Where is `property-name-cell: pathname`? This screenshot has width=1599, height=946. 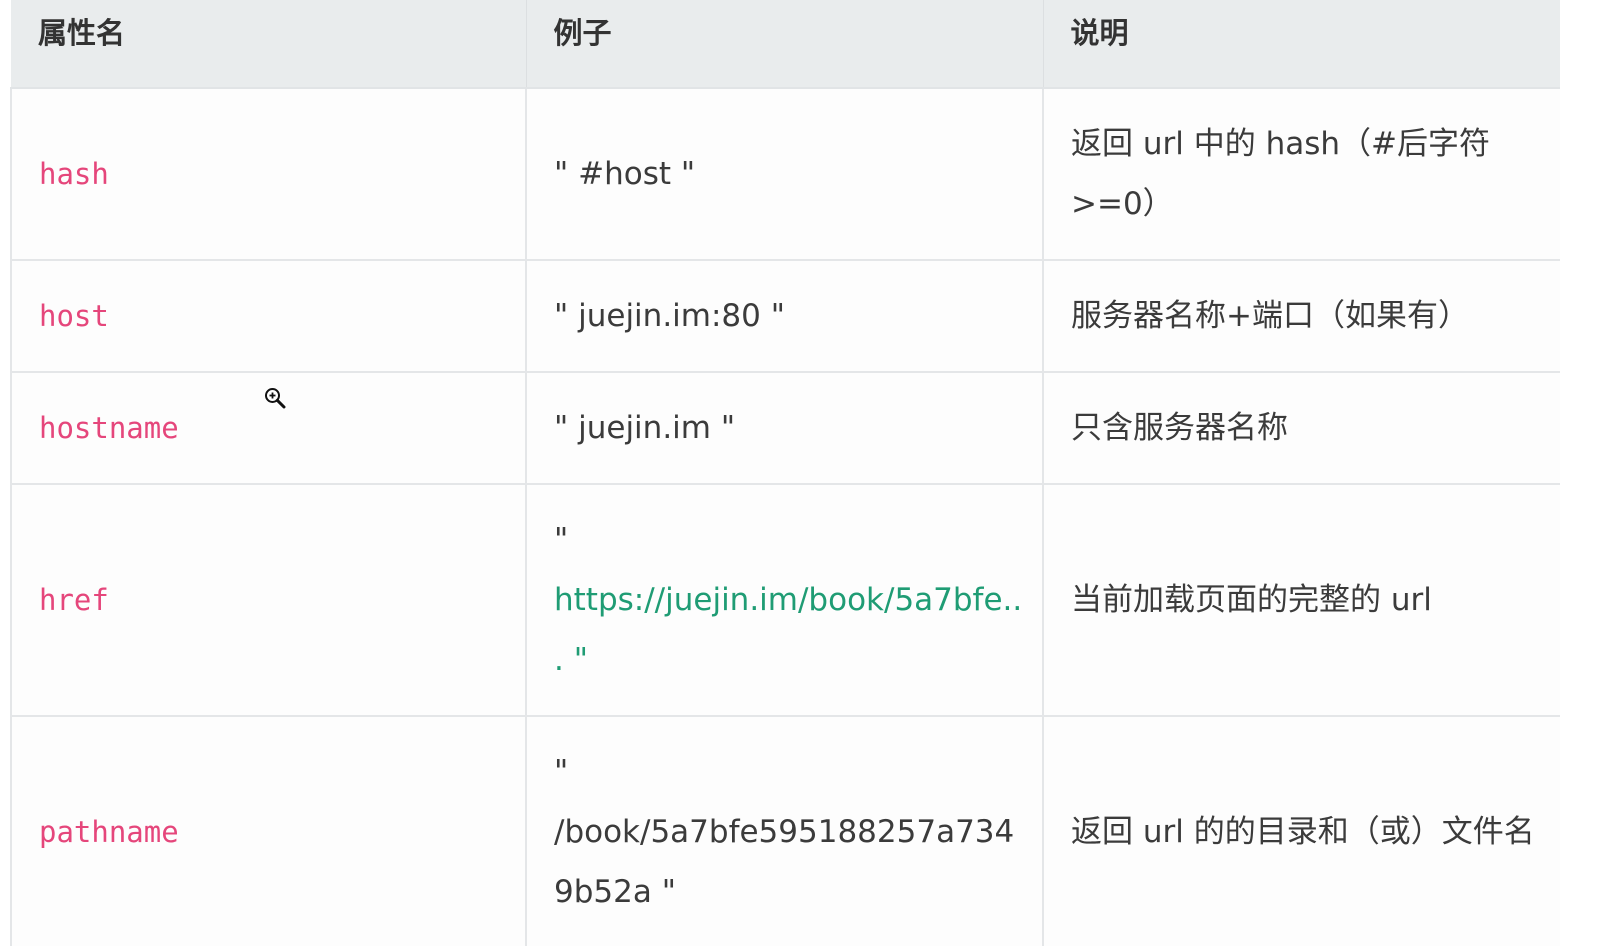 property-name-cell: pathname is located at coordinates (268, 831).